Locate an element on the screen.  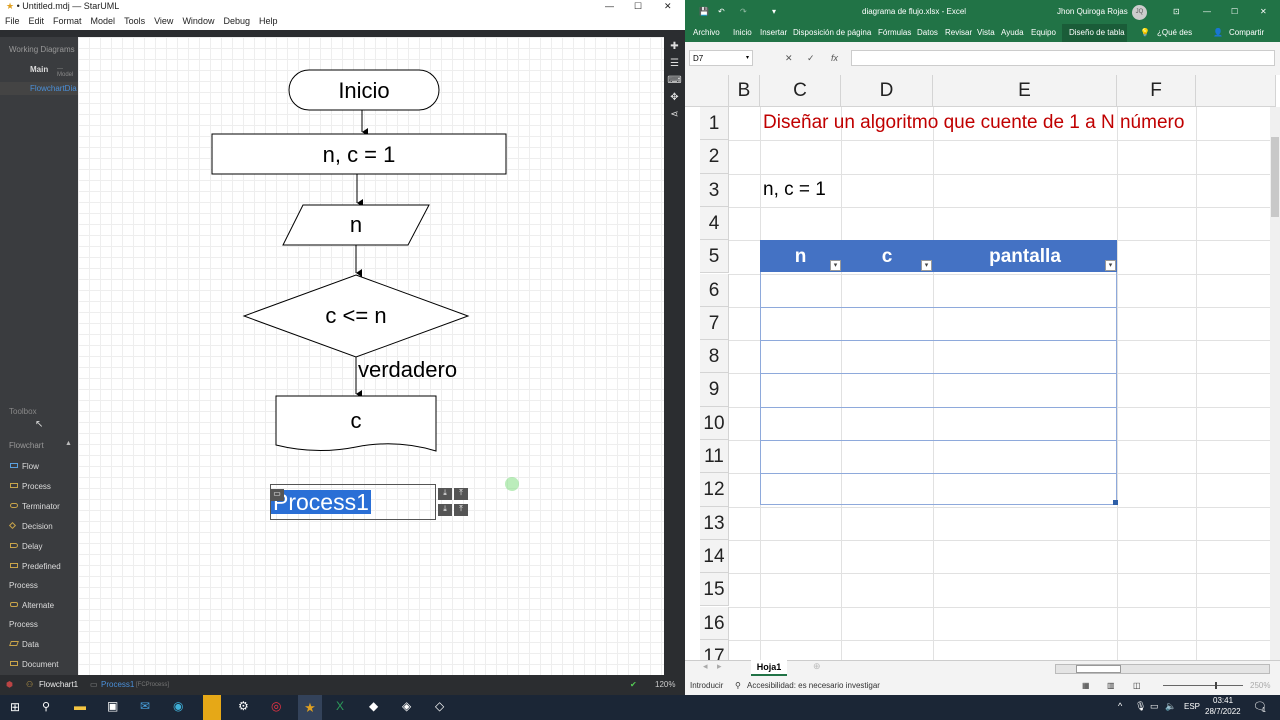
row-header: 6 is located at coordinates (714, 290).